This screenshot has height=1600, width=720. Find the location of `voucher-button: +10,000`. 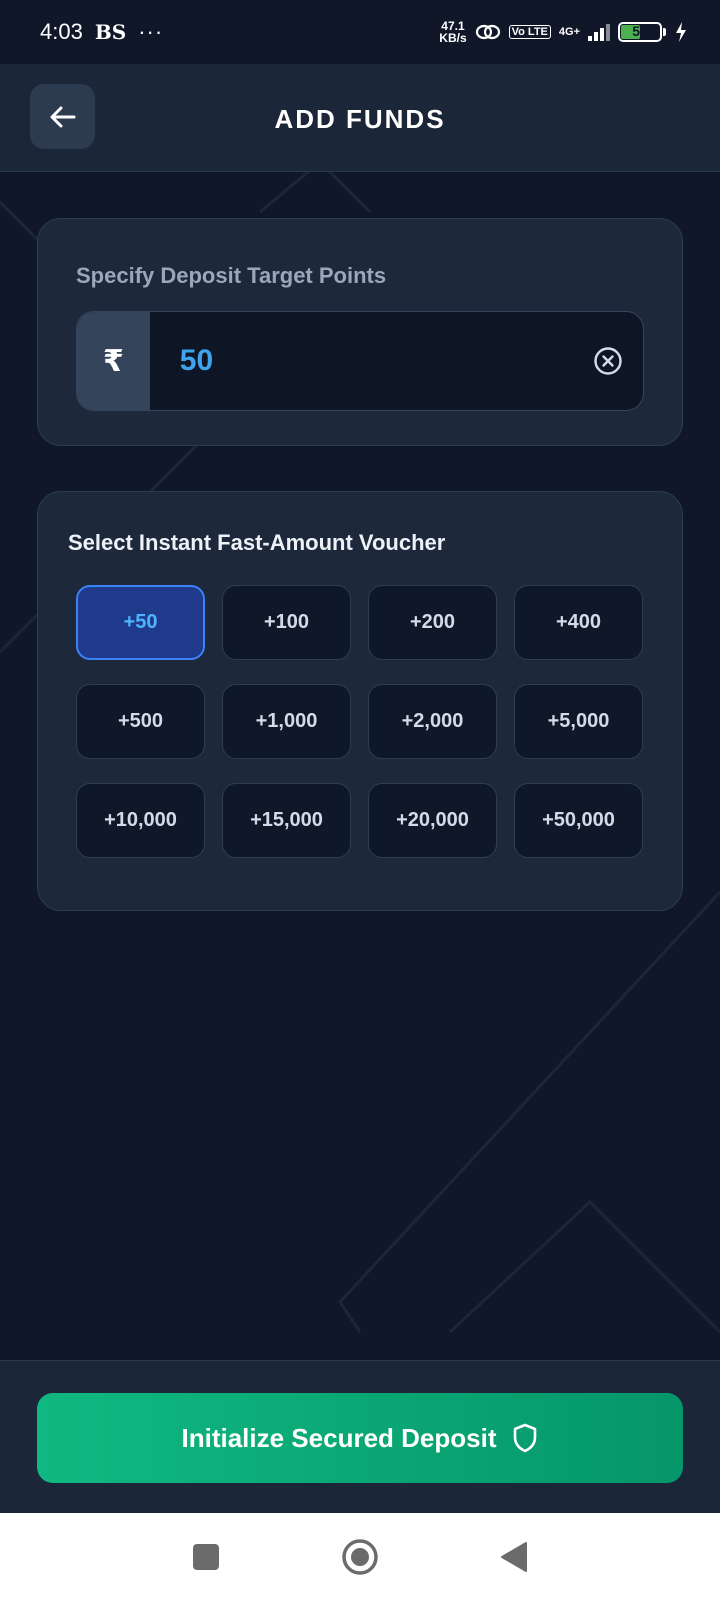

voucher-button: +10,000 is located at coordinates (140, 820).